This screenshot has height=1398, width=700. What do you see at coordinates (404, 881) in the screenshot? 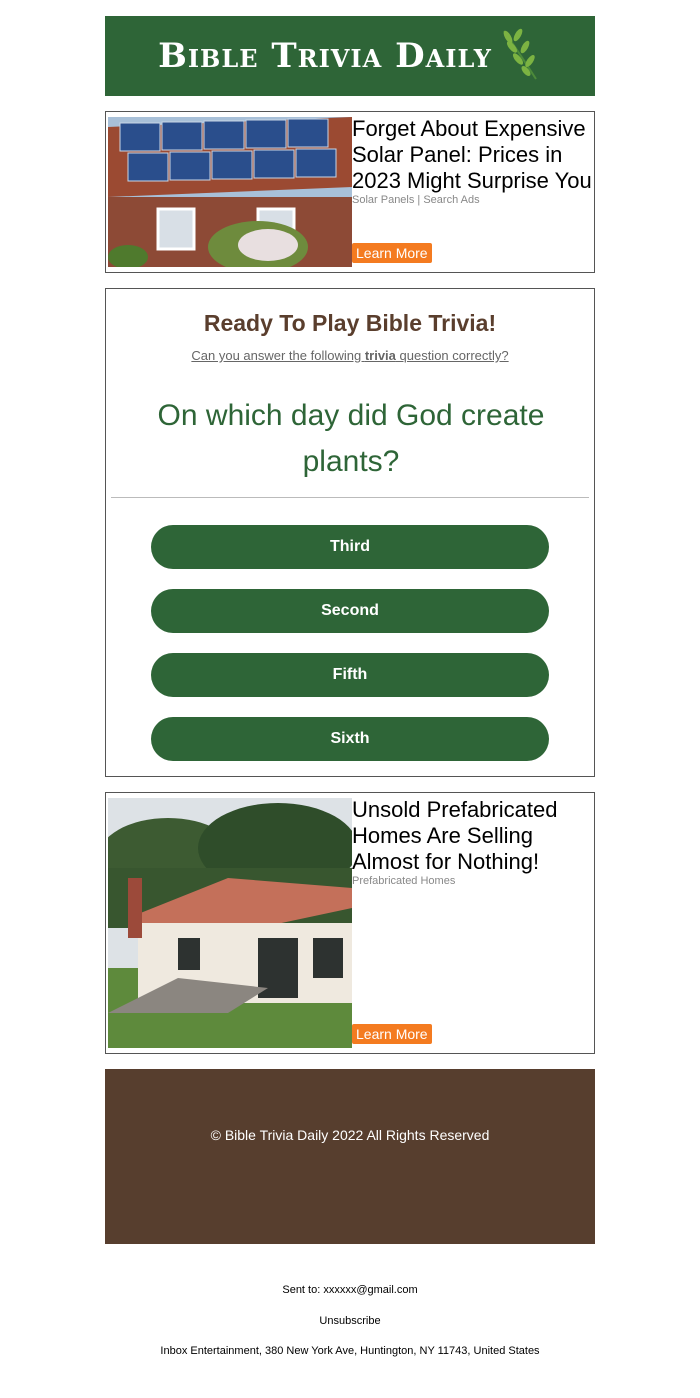
I see `ad-source: Prefabricated Homes` at bounding box center [404, 881].